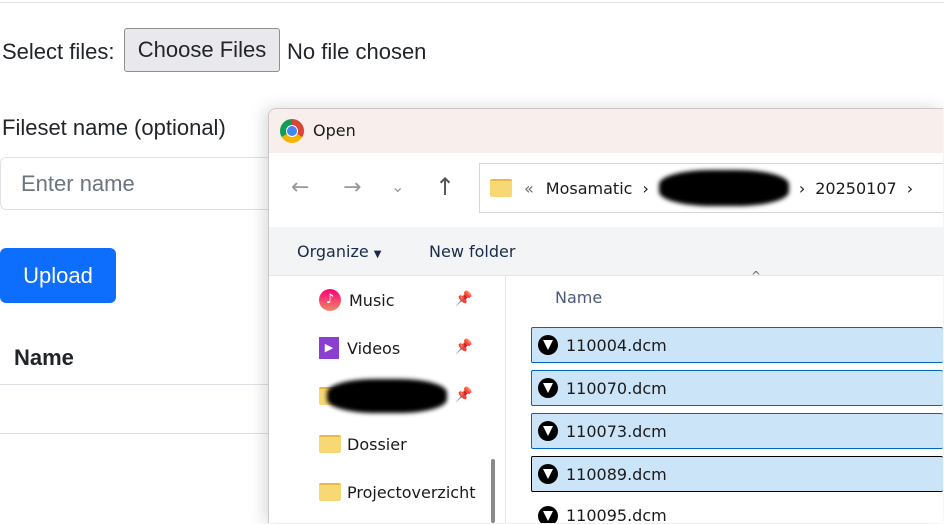  What do you see at coordinates (411, 492) in the screenshot?
I see `nav-item-label: Projectoverzicht` at bounding box center [411, 492].